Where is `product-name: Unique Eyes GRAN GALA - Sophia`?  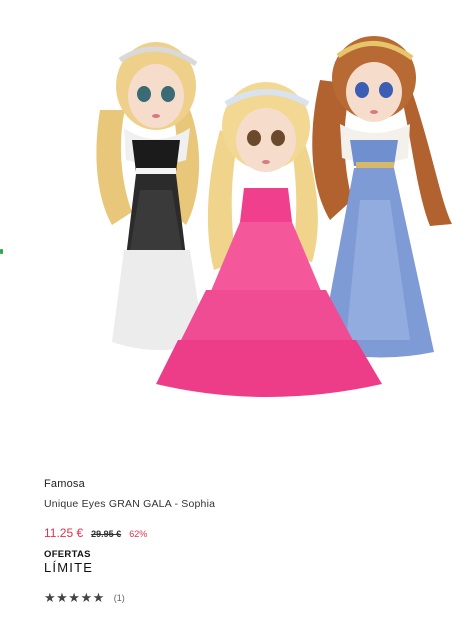 product-name: Unique Eyes GRAN GALA - Sophia is located at coordinates (244, 505).